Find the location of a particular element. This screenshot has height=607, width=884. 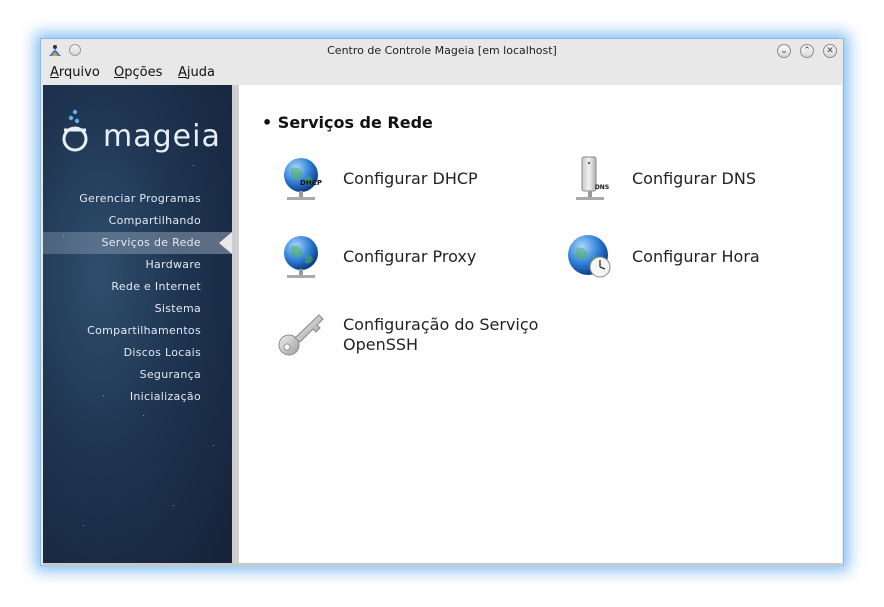

tool-label: Configurar DNS is located at coordinates (694, 178).